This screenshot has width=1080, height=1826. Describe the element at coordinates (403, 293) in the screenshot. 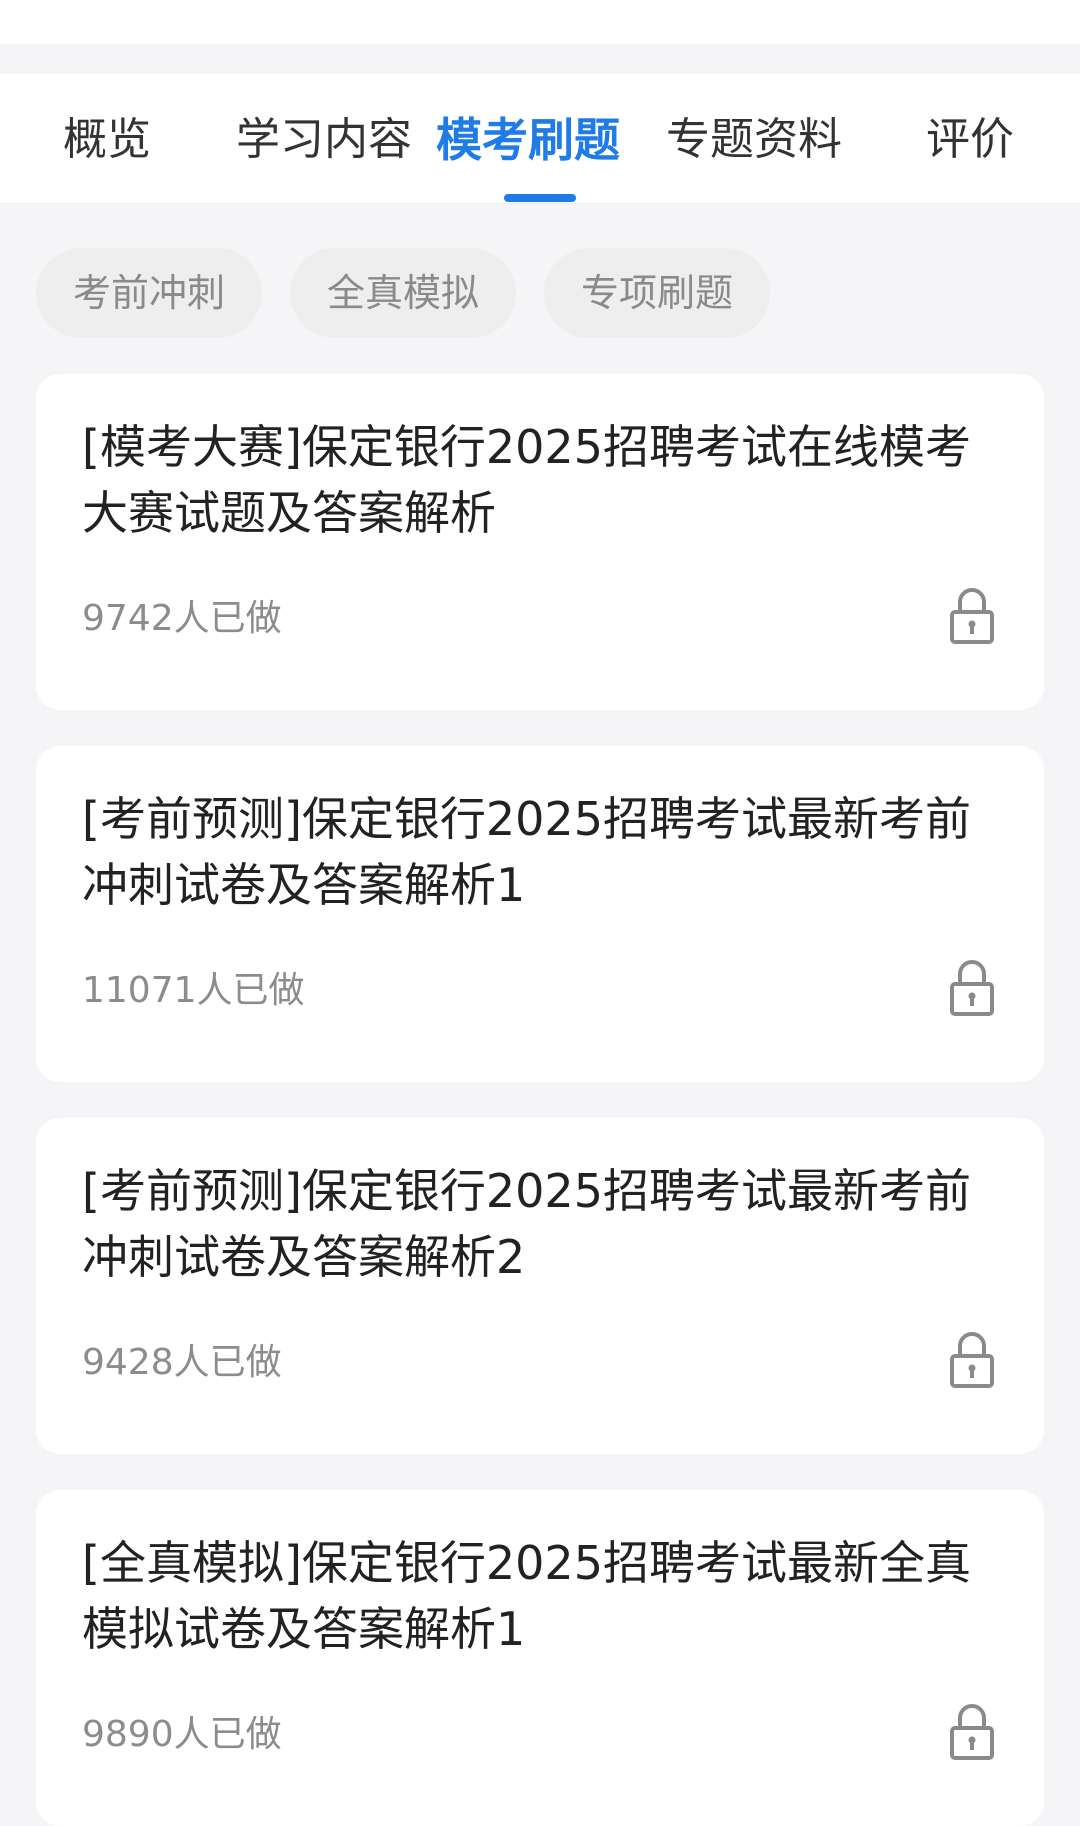

I see `filter-chip-full-mock: 全真模拟` at that location.